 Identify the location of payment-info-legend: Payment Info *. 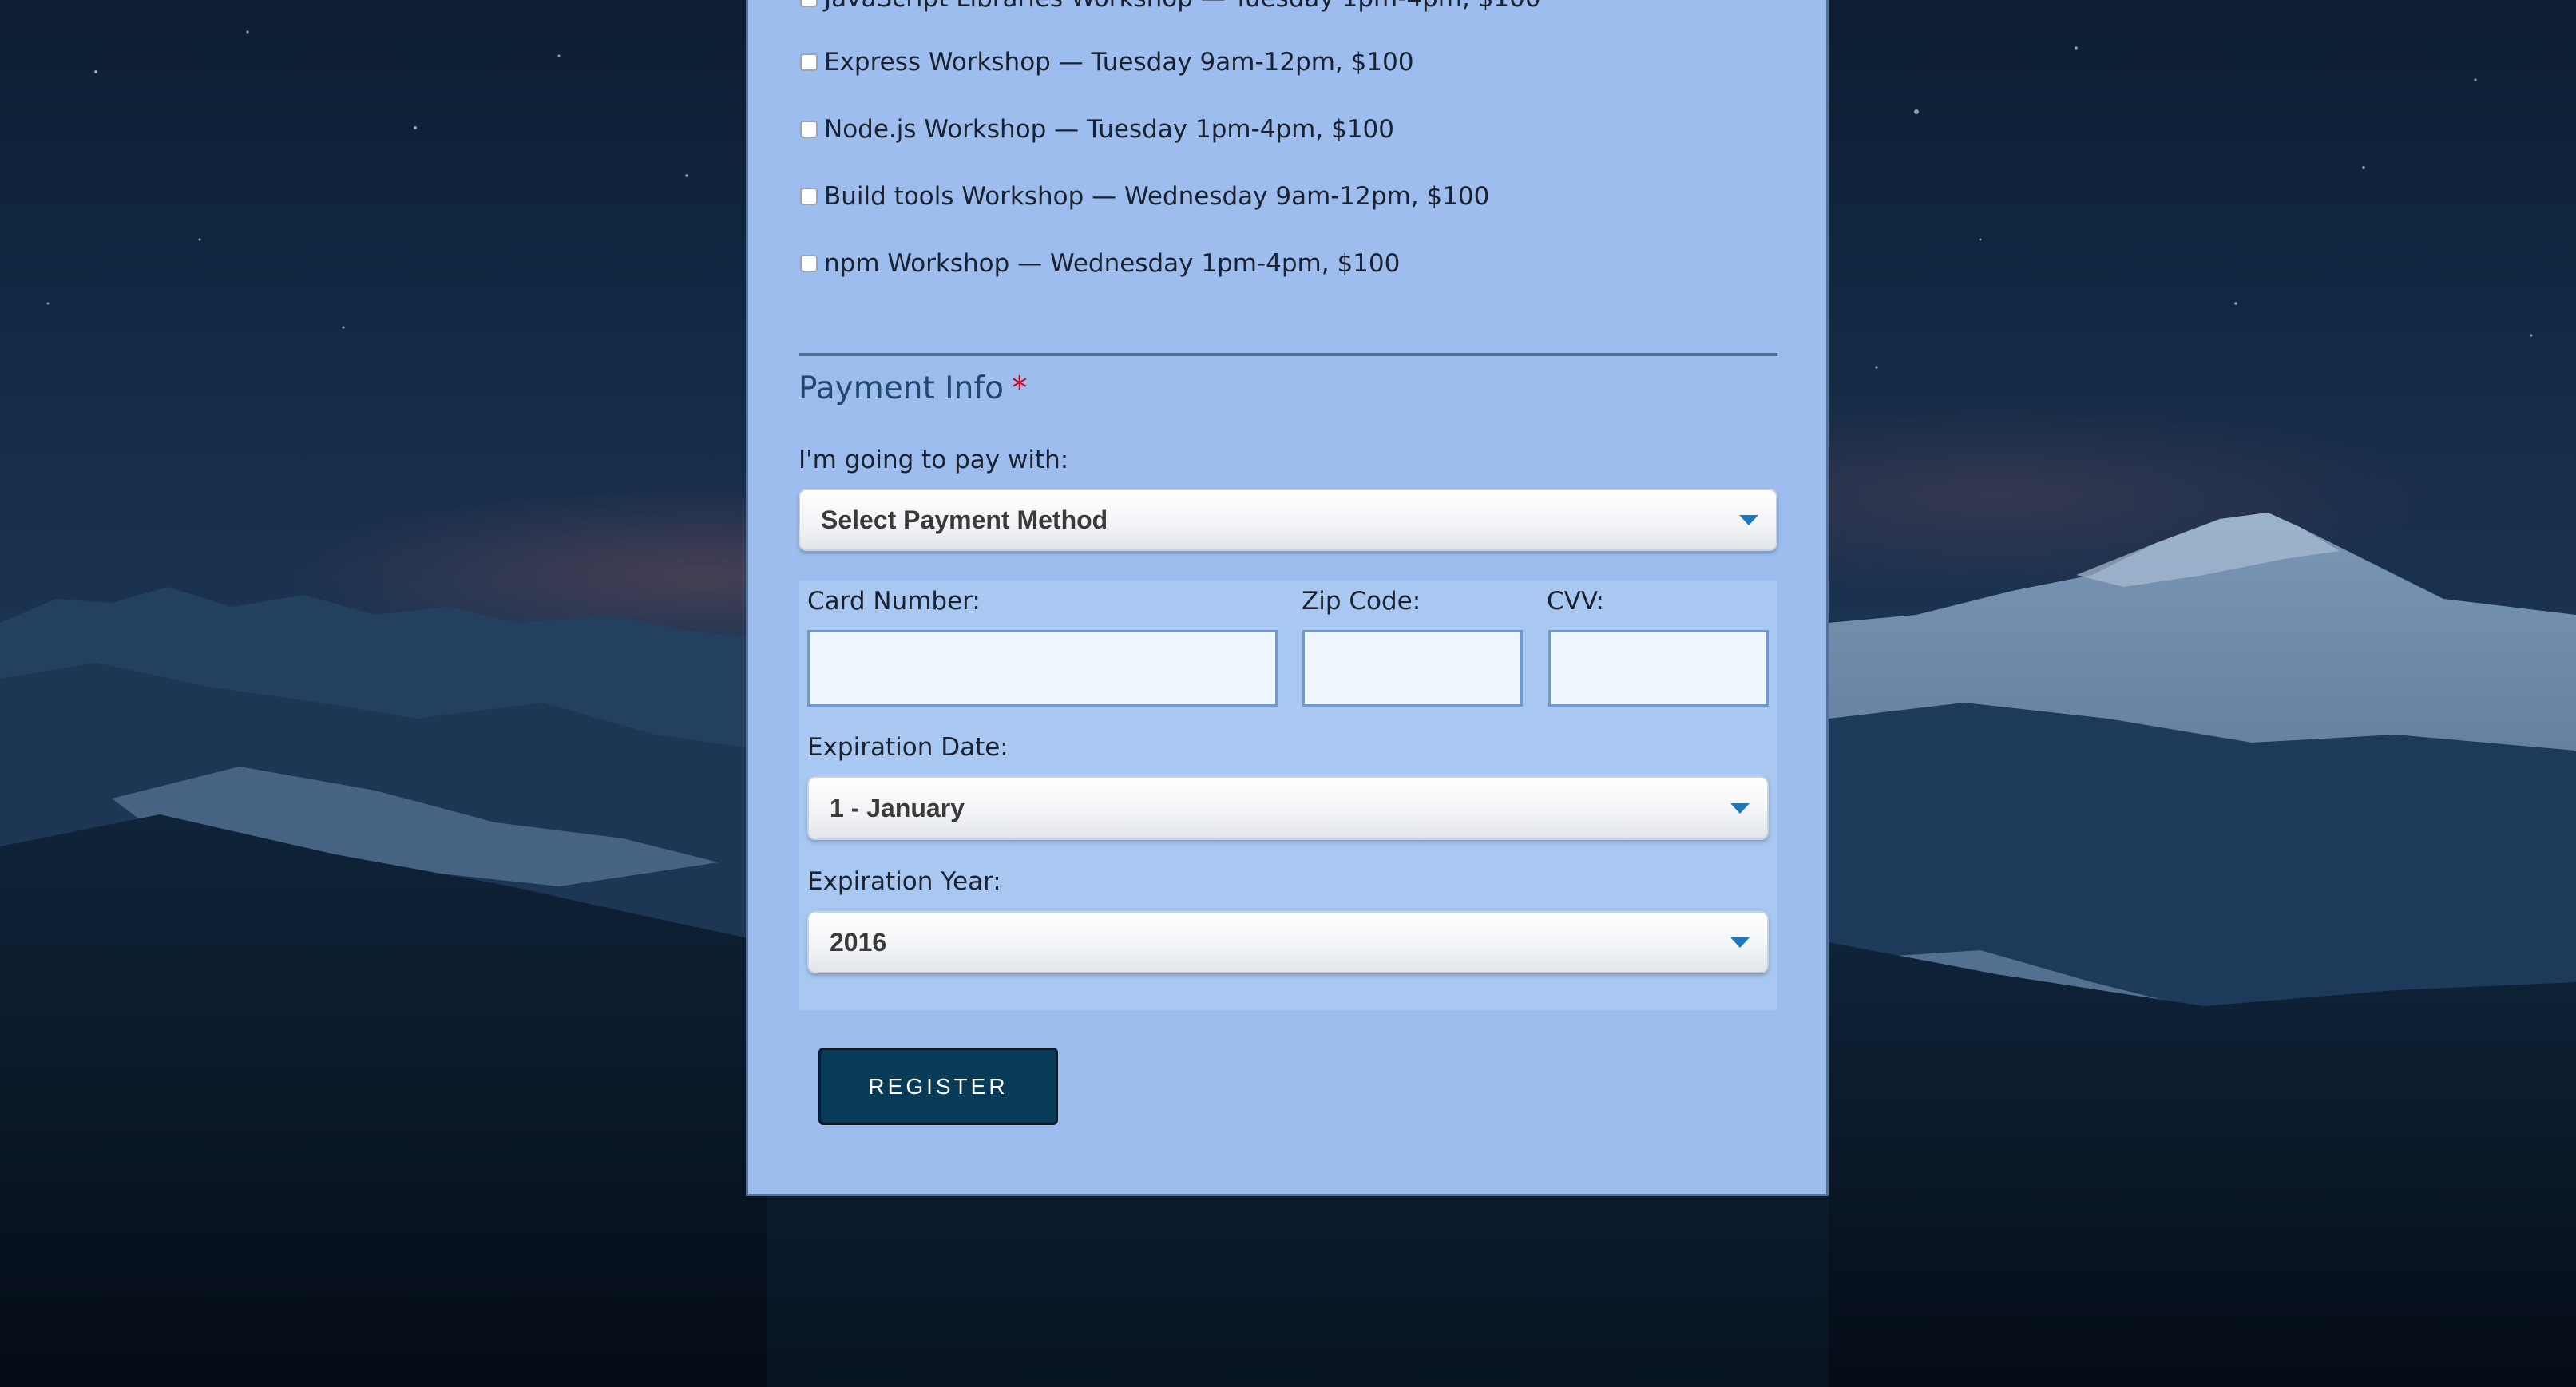
(913, 389).